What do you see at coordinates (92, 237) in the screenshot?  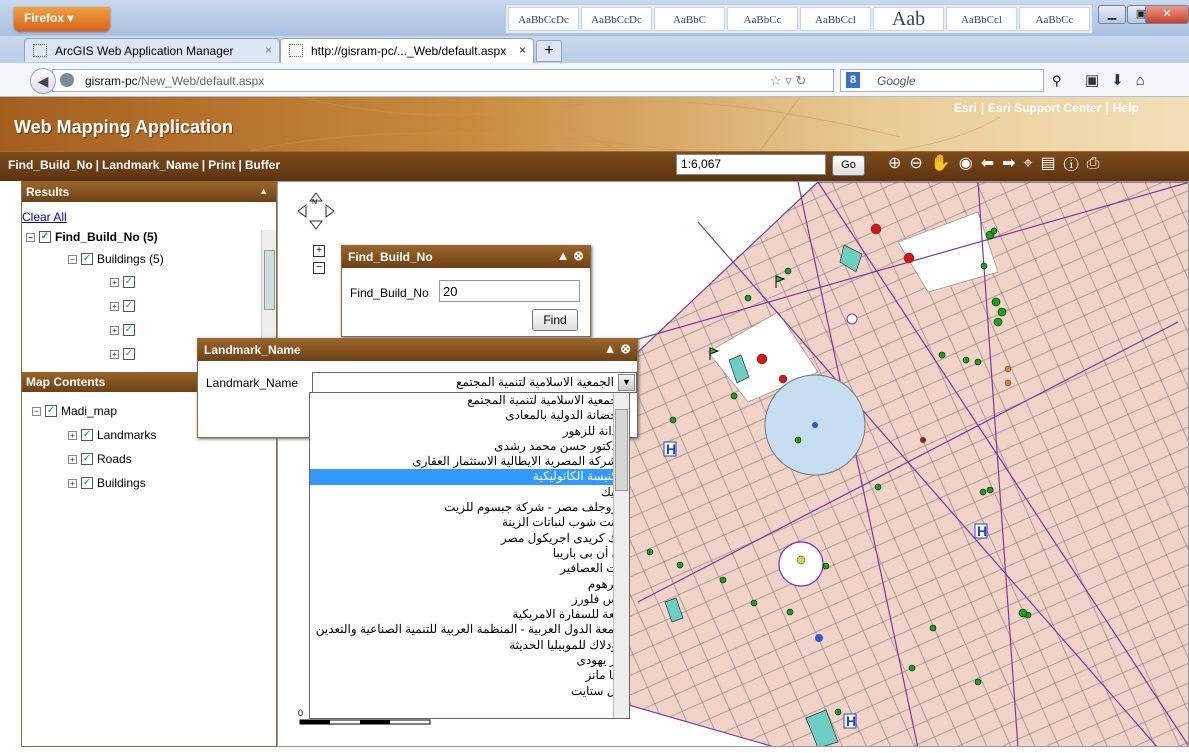 I see `result-root: − ✓ Find_Build_No (5)` at bounding box center [92, 237].